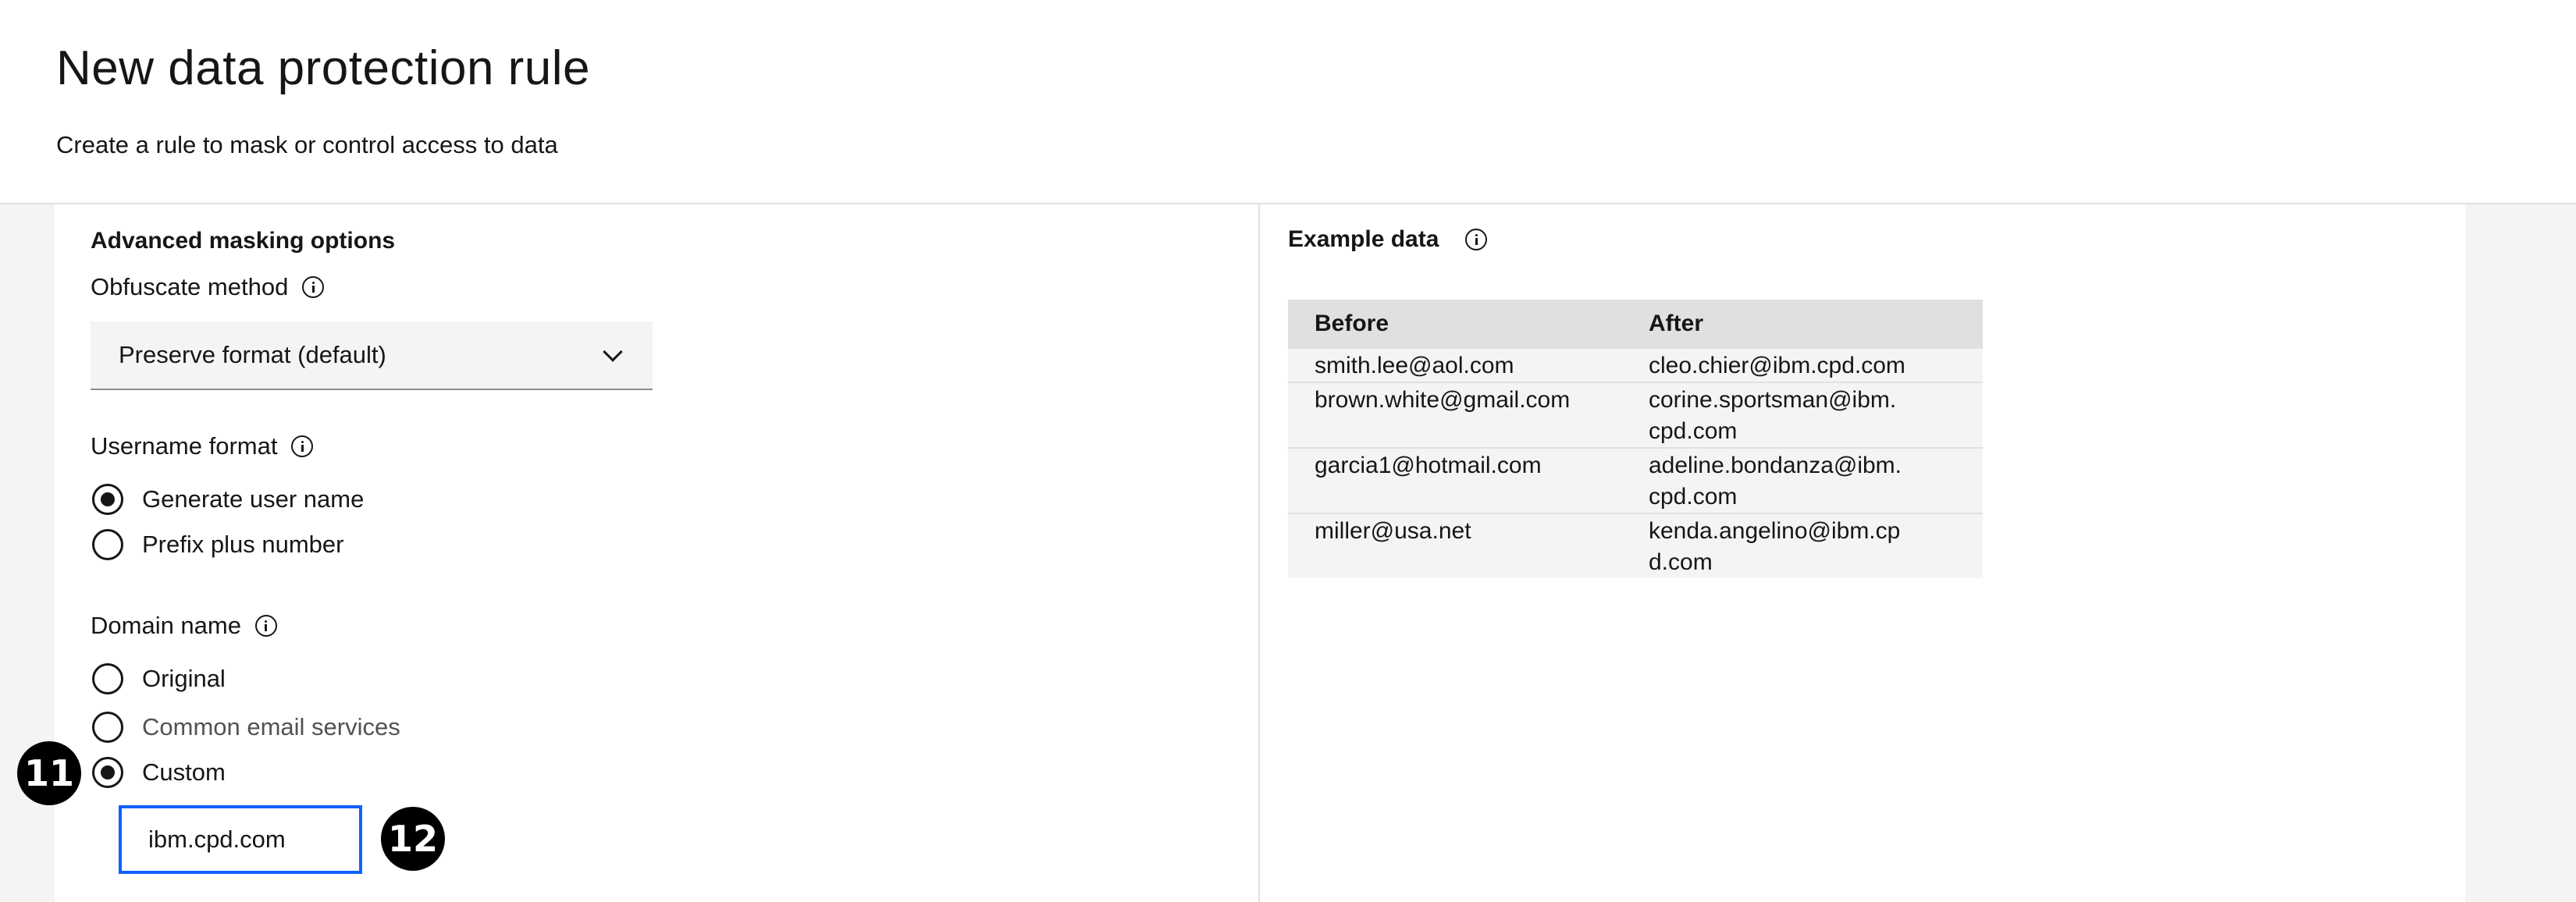 This screenshot has width=2576, height=902. What do you see at coordinates (253, 499) in the screenshot?
I see `radio-label: Generate user name` at bounding box center [253, 499].